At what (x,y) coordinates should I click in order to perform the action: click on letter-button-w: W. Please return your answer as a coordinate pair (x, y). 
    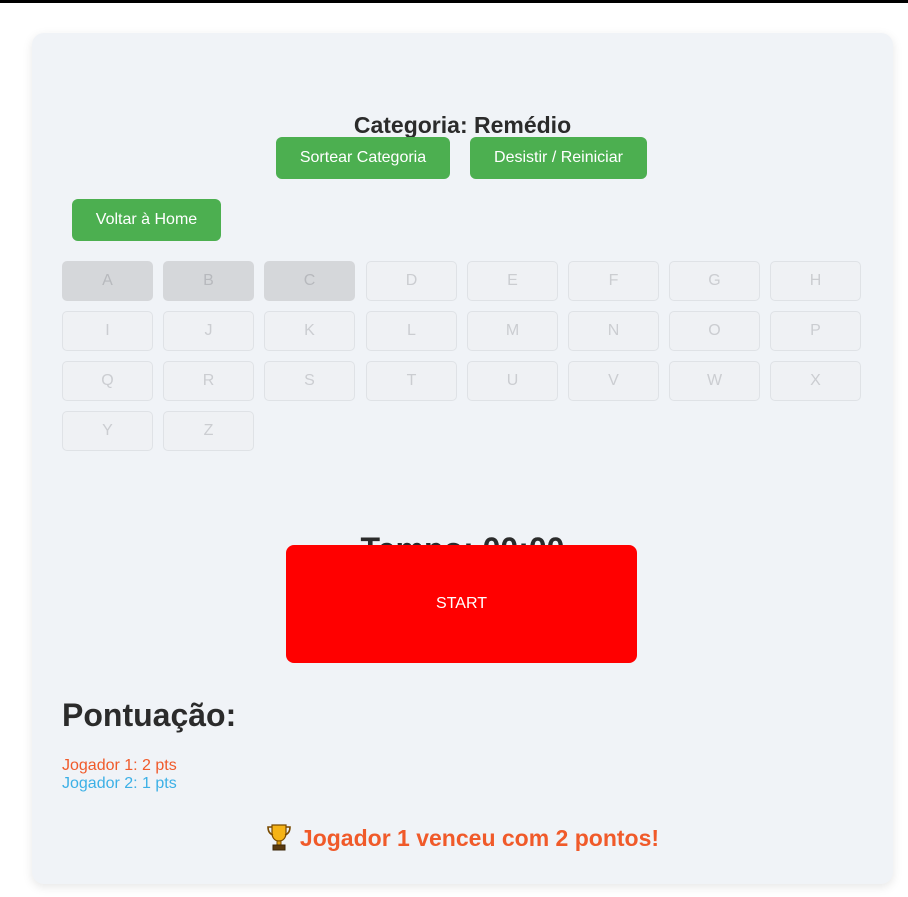
    Looking at the image, I should click on (714, 381).